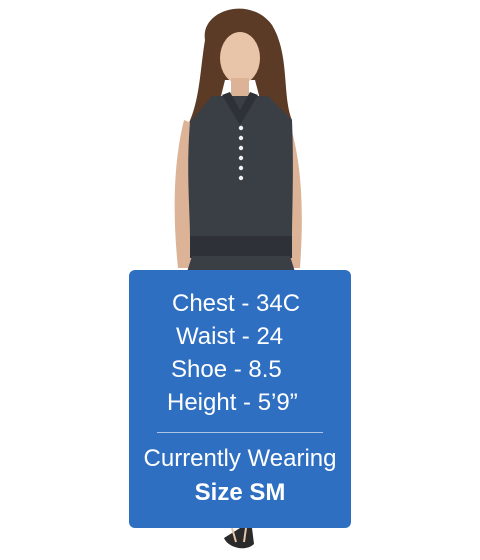 This screenshot has width=480, height=560. Describe the element at coordinates (232, 402) in the screenshot. I see `height-measurement: Height - 5’9”` at that location.